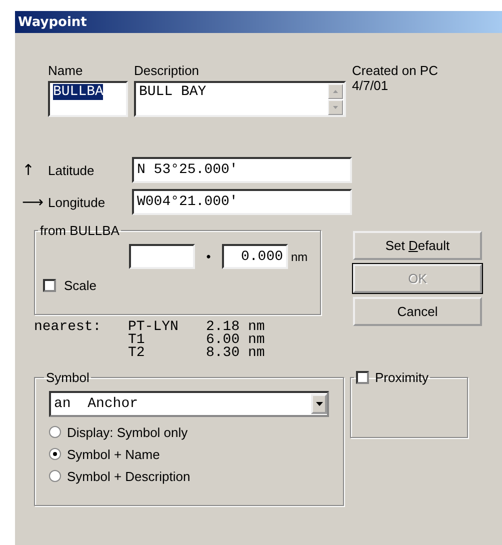 Image resolution: width=502 pixels, height=545 pixels. What do you see at coordinates (242, 170) in the screenshot?
I see `coordinate-field: N 53°25.000'` at bounding box center [242, 170].